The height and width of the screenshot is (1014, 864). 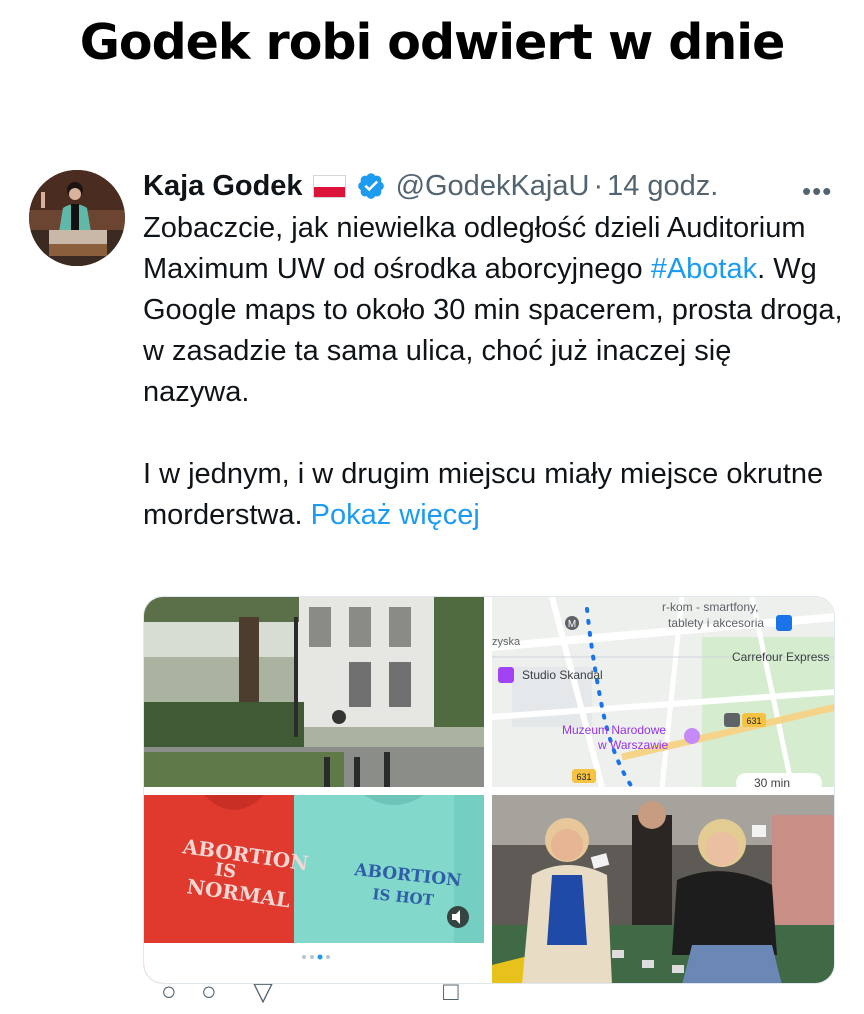 What do you see at coordinates (209, 995) in the screenshot?
I see `retweet-icon: ○` at bounding box center [209, 995].